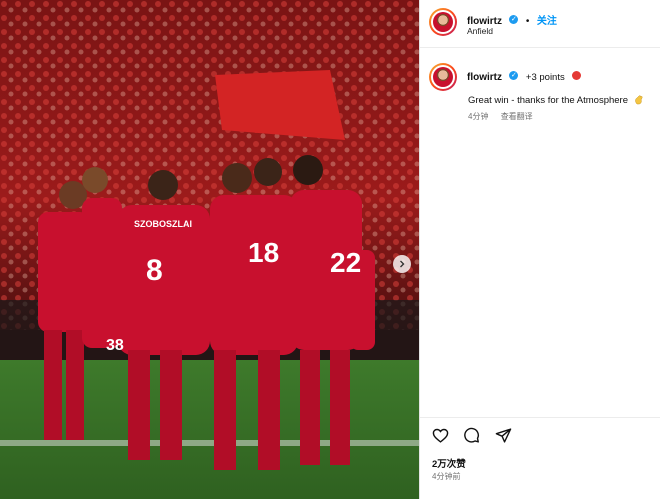  Describe the element at coordinates (540, 47) in the screenshot. I see `header-divider` at that location.